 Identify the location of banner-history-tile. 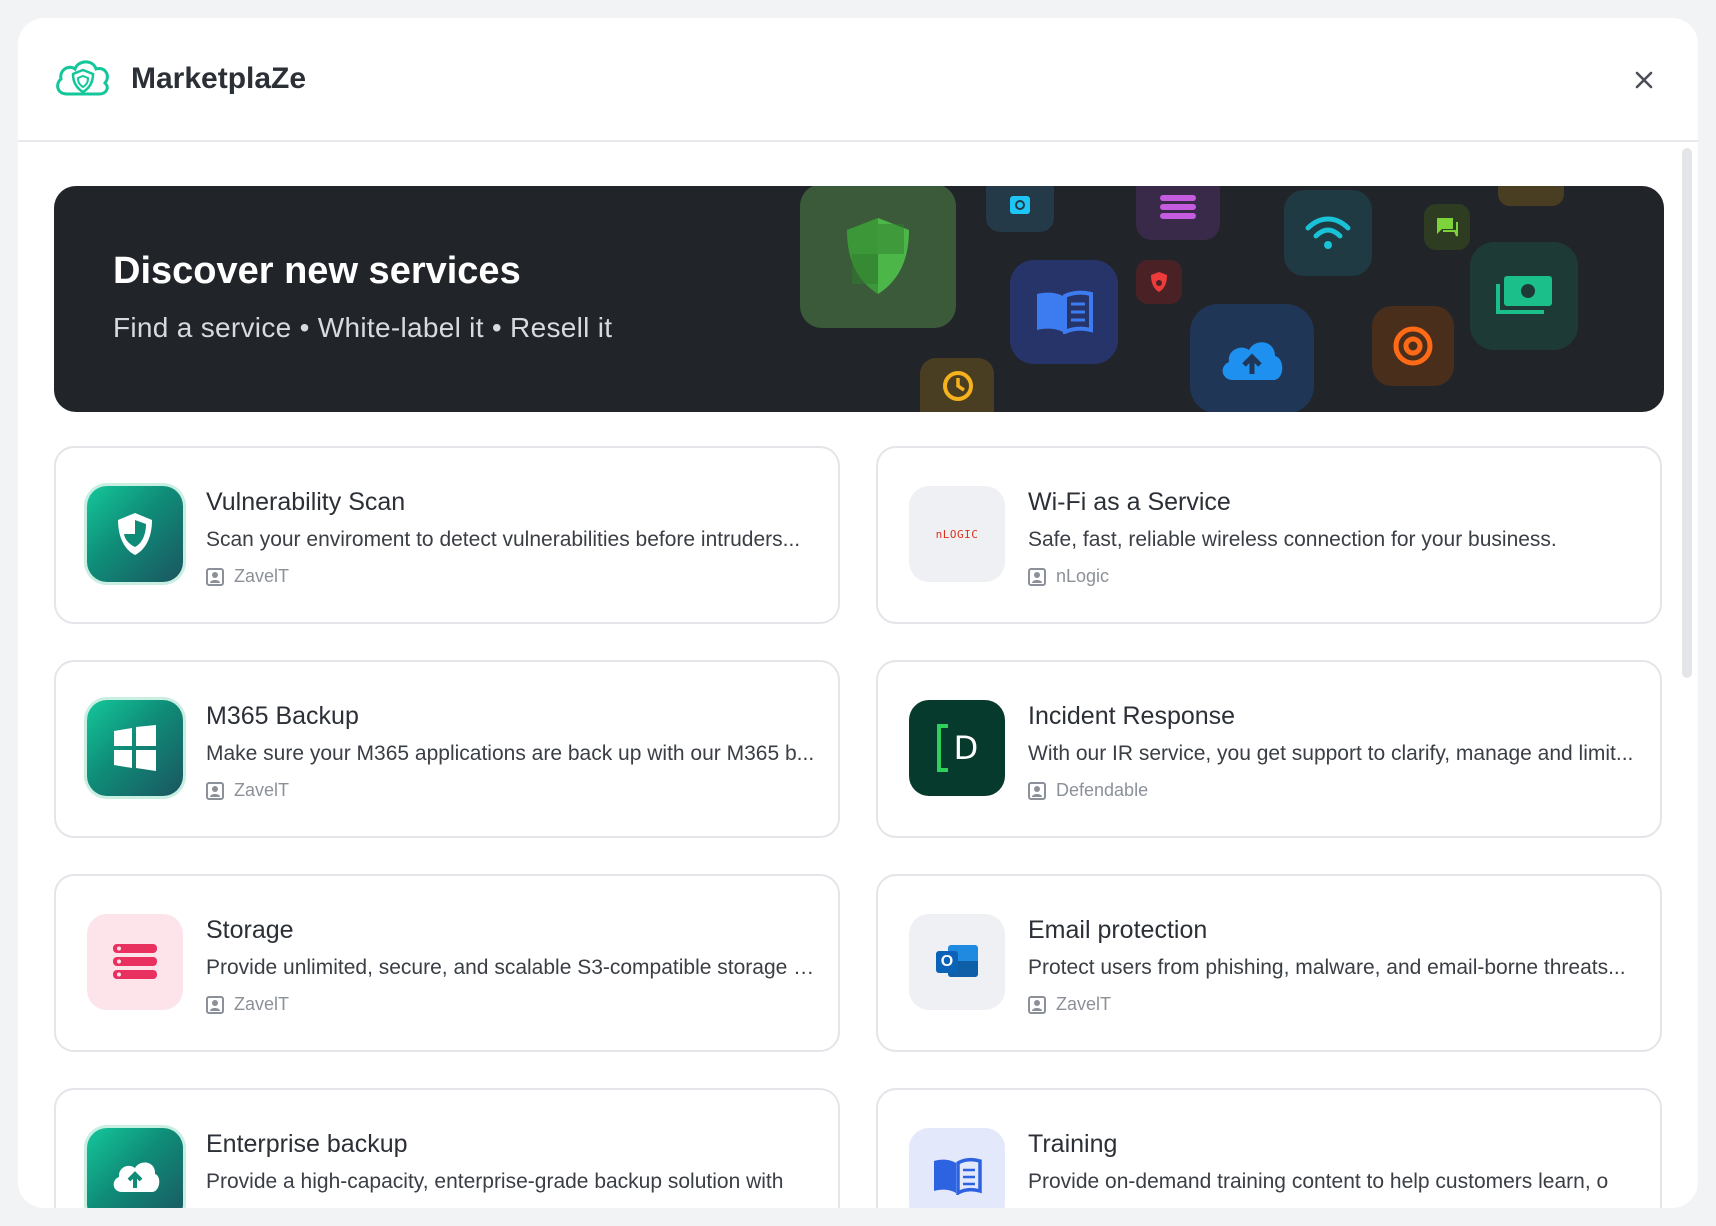
(957, 385).